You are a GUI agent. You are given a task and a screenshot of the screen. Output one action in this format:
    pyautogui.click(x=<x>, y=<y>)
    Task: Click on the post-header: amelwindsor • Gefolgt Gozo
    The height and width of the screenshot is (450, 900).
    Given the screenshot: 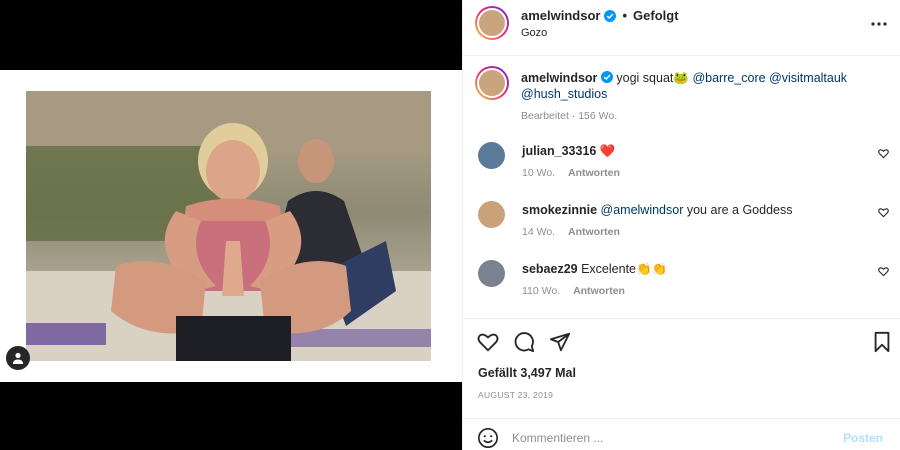 What is the action you would take?
    pyautogui.click(x=681, y=28)
    